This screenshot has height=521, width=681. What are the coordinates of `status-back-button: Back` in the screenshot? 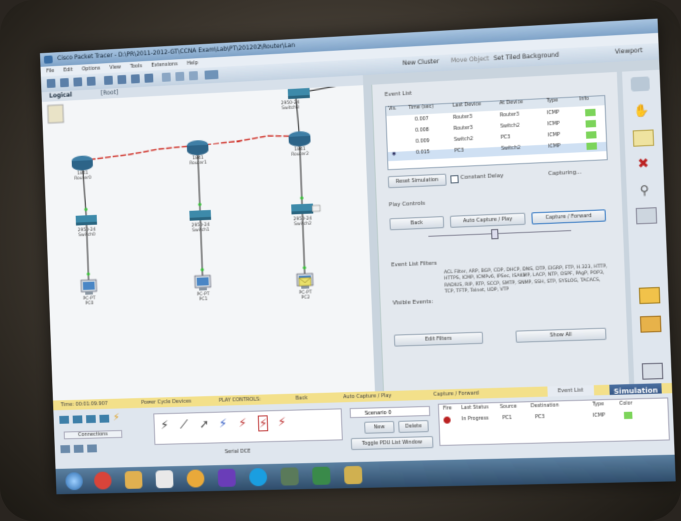 It's located at (301, 398).